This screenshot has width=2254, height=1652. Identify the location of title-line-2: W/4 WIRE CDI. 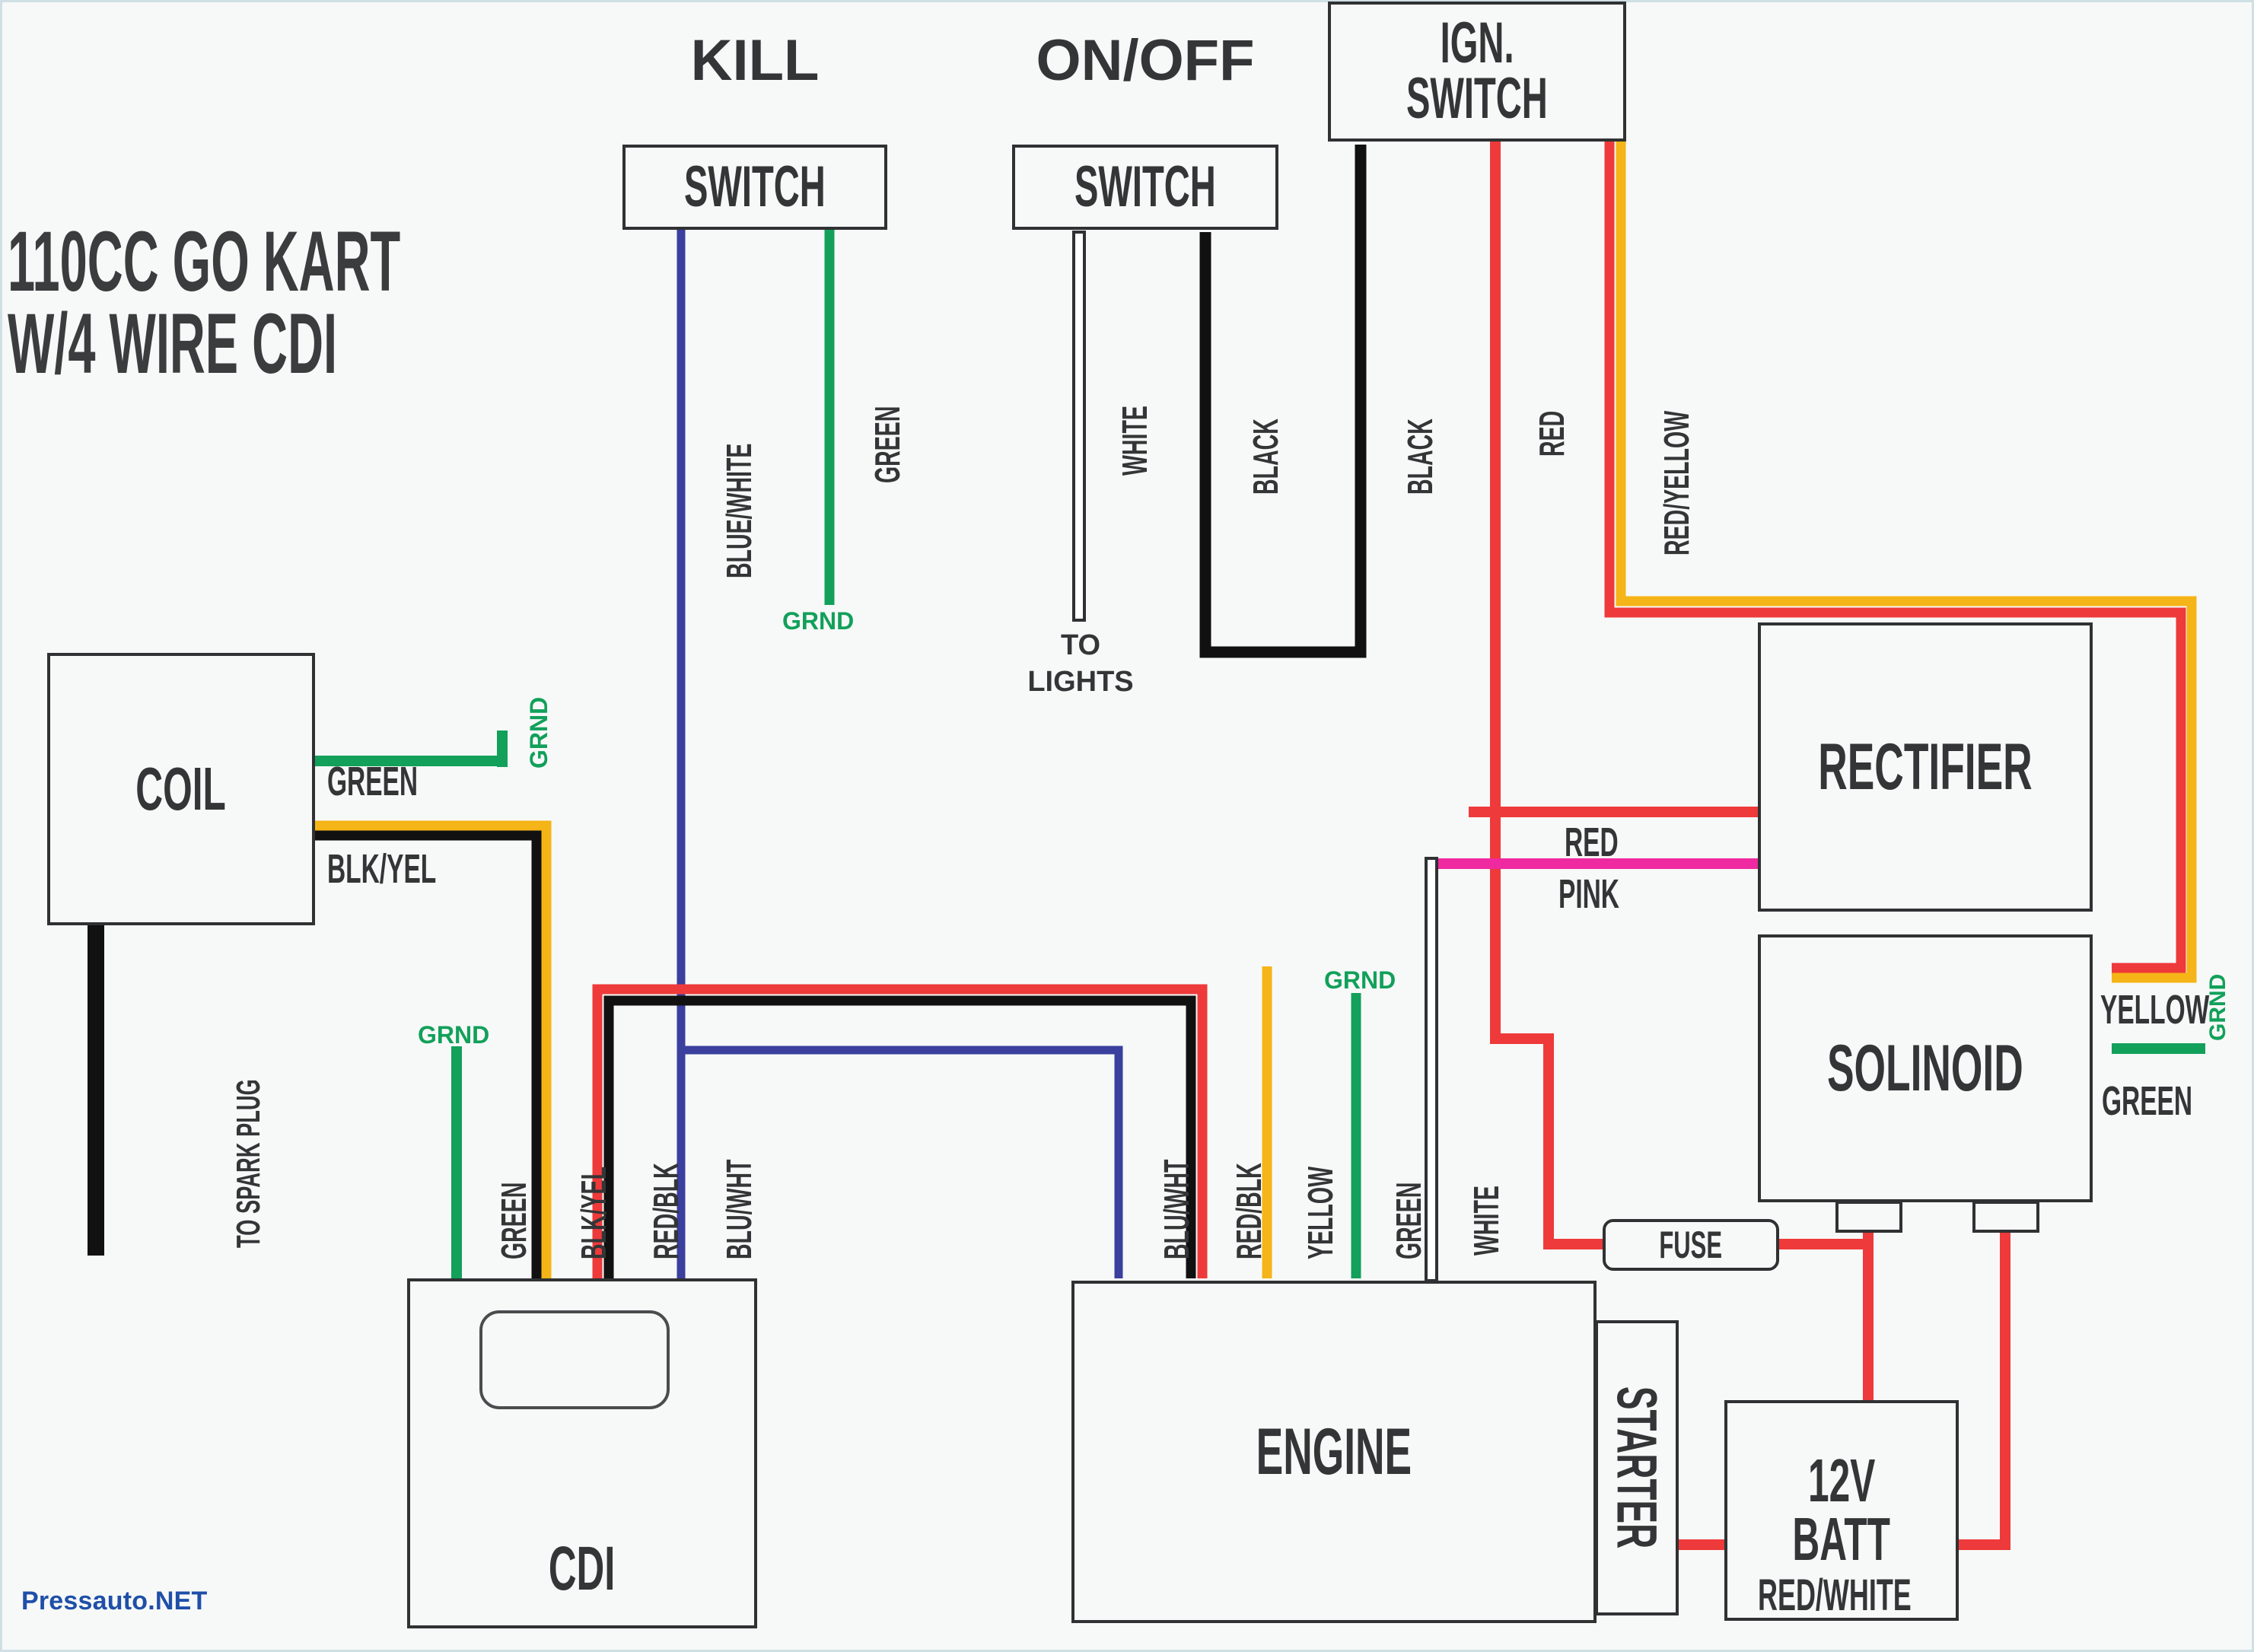
(173, 343).